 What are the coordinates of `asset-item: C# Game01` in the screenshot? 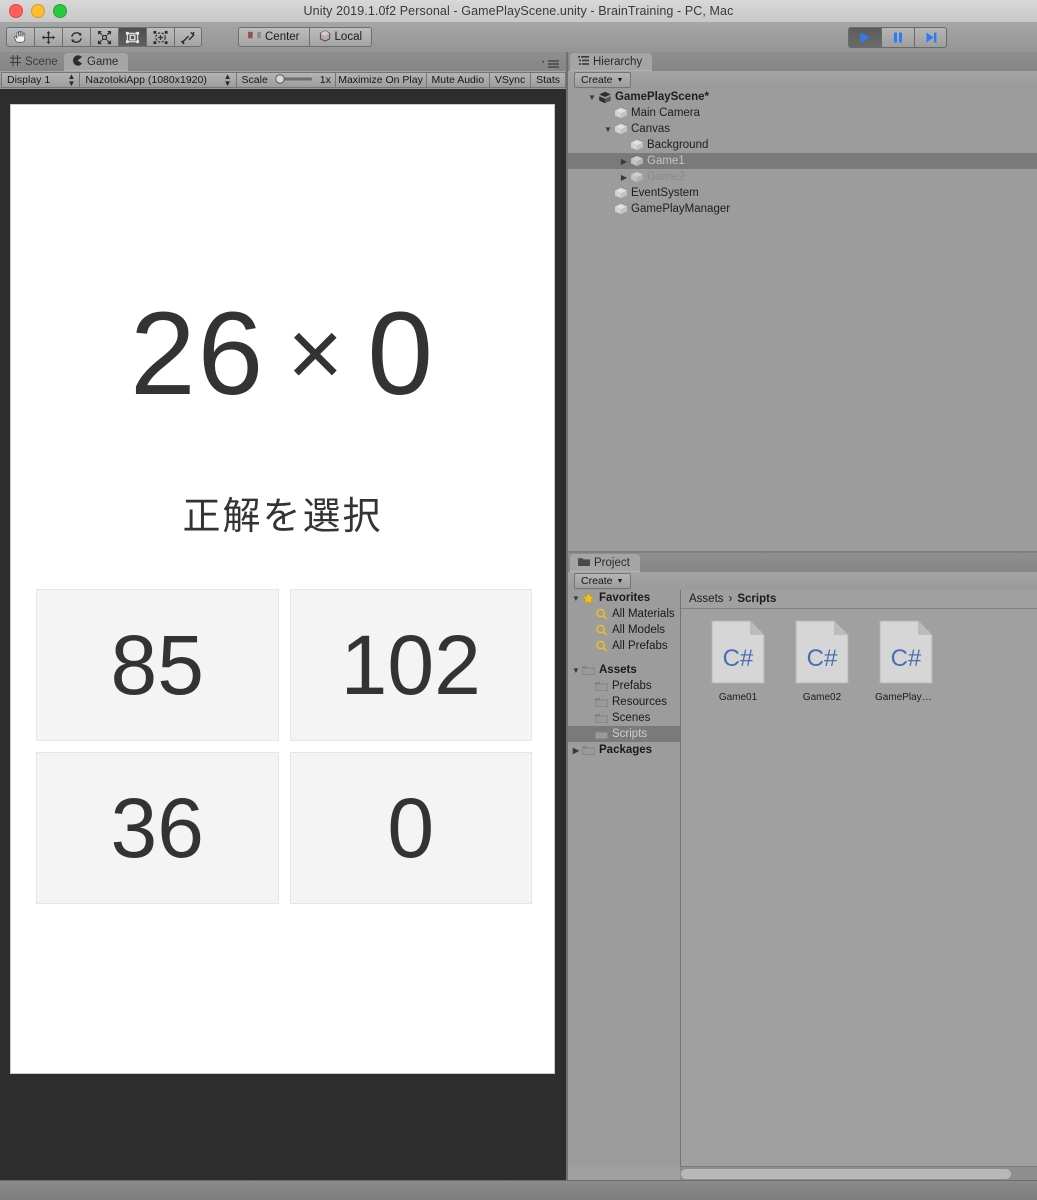 It's located at (738, 661).